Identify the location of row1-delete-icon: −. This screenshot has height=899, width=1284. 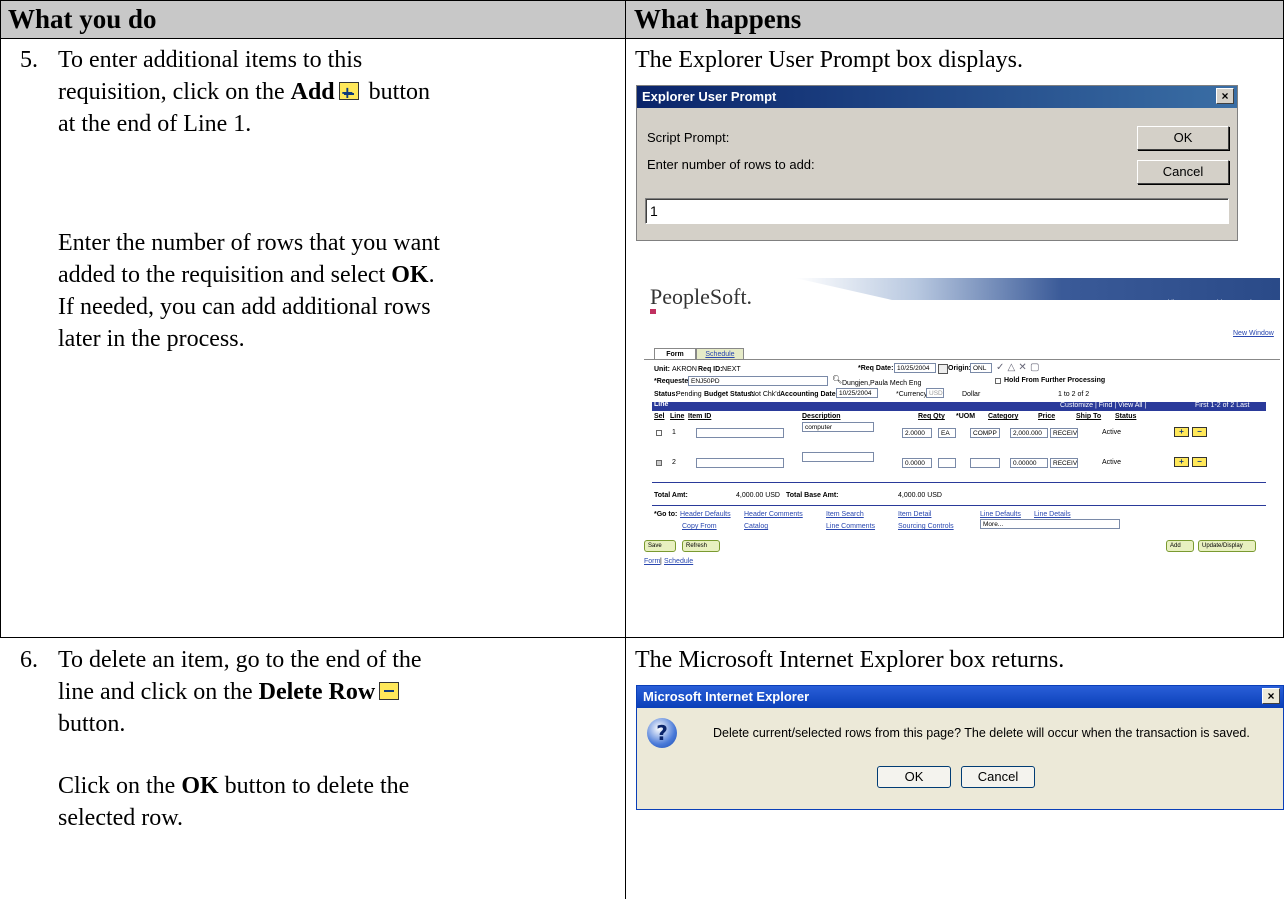
(1199, 432).